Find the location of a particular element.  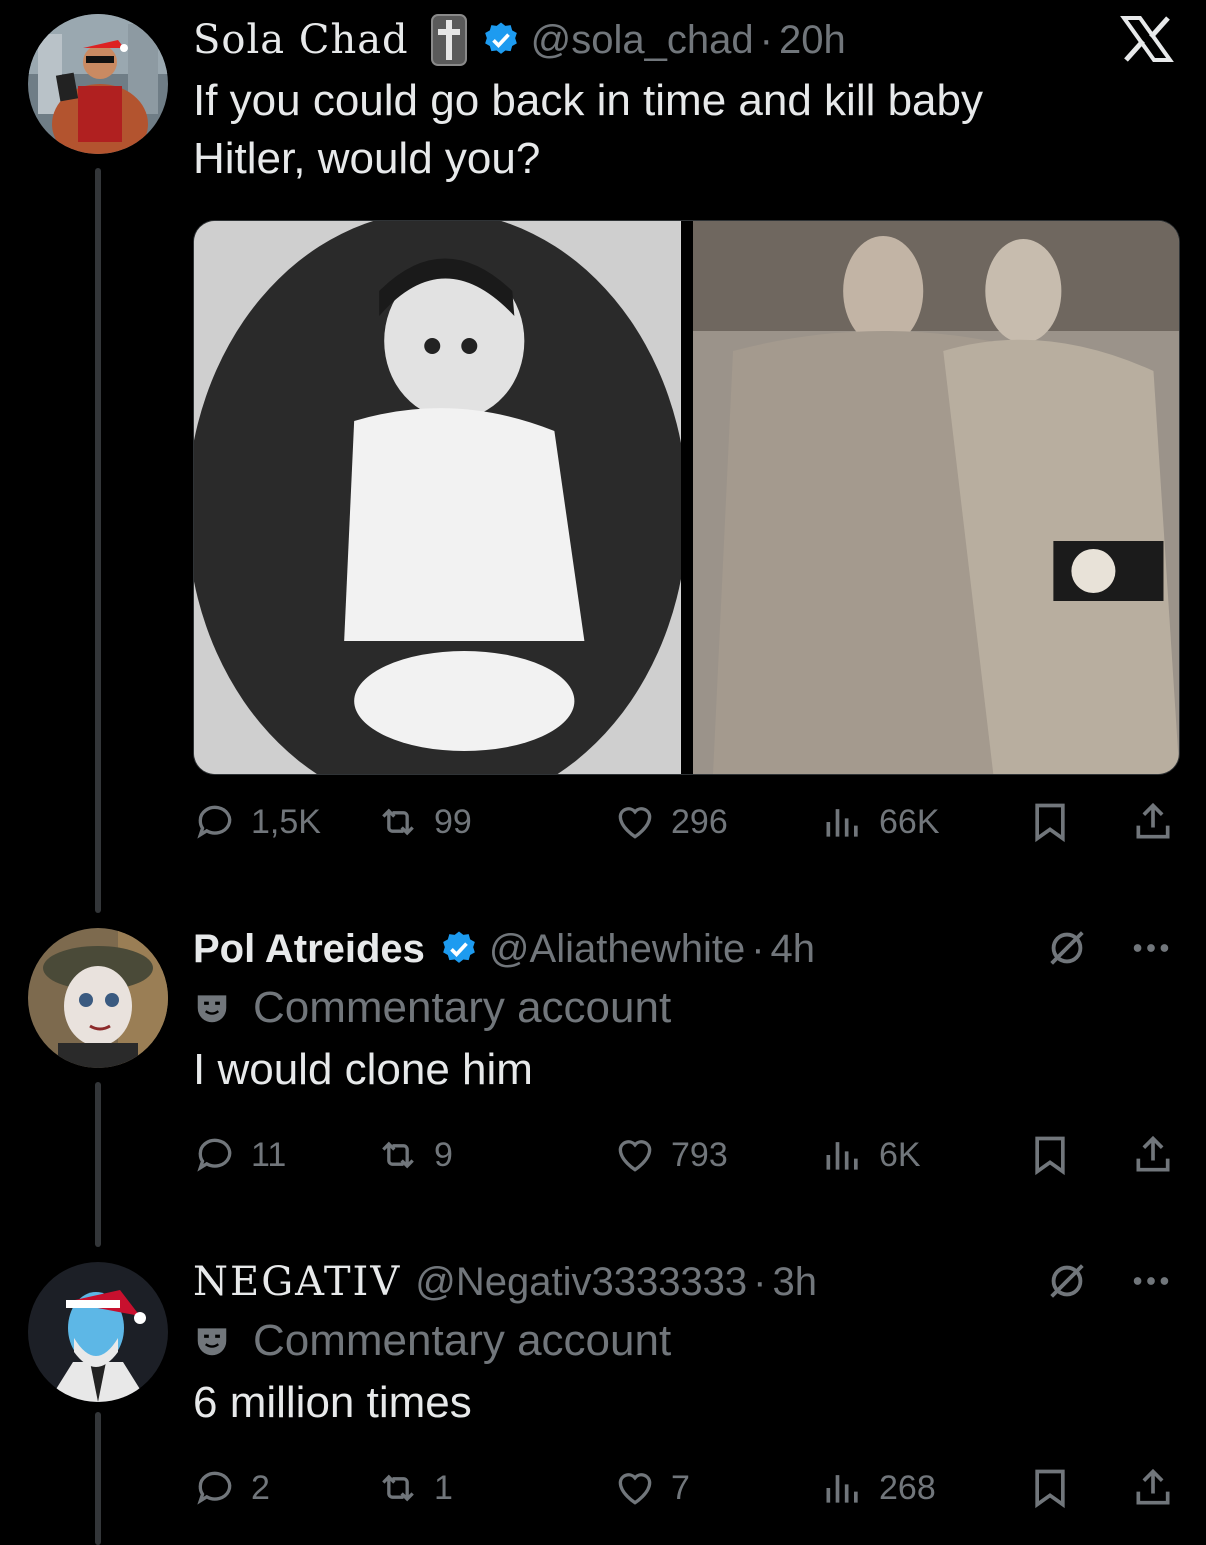

reply-button: 2 is located at coordinates (231, 1488).